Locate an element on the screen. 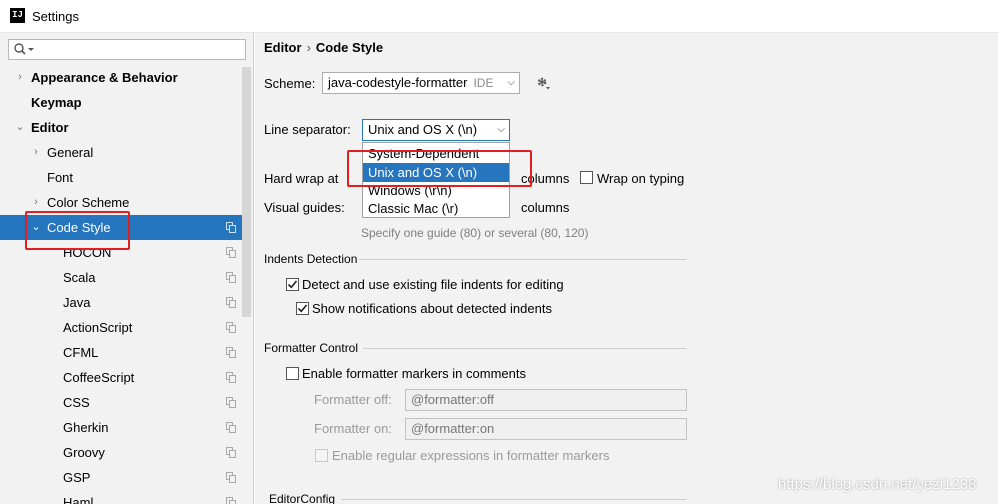 Image resolution: width=998 pixels, height=504 pixels. sidebar-item-label: ActionScript is located at coordinates (98, 327).